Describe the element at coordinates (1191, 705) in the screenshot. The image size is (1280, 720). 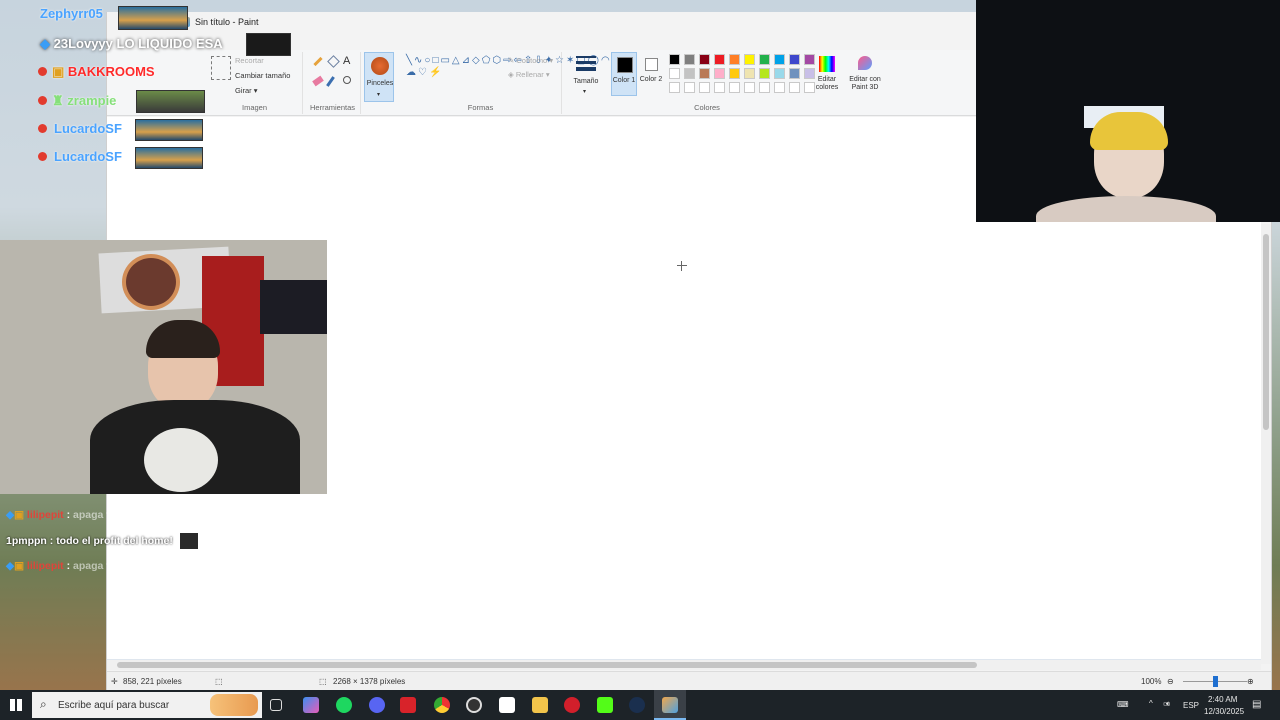
I see `language-indicator: ESP` at that location.